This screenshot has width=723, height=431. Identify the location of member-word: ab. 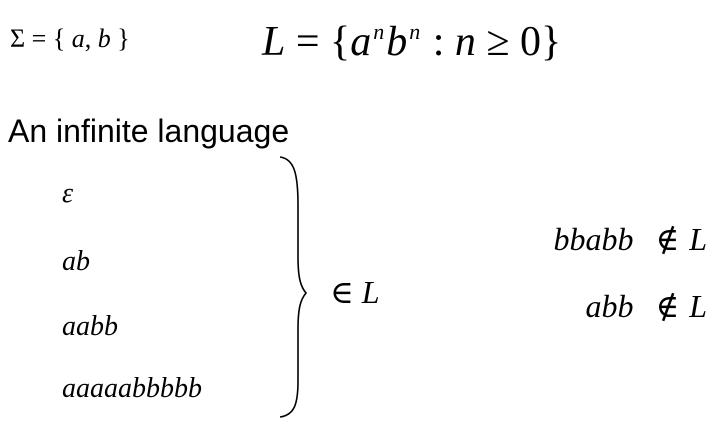
(76, 261).